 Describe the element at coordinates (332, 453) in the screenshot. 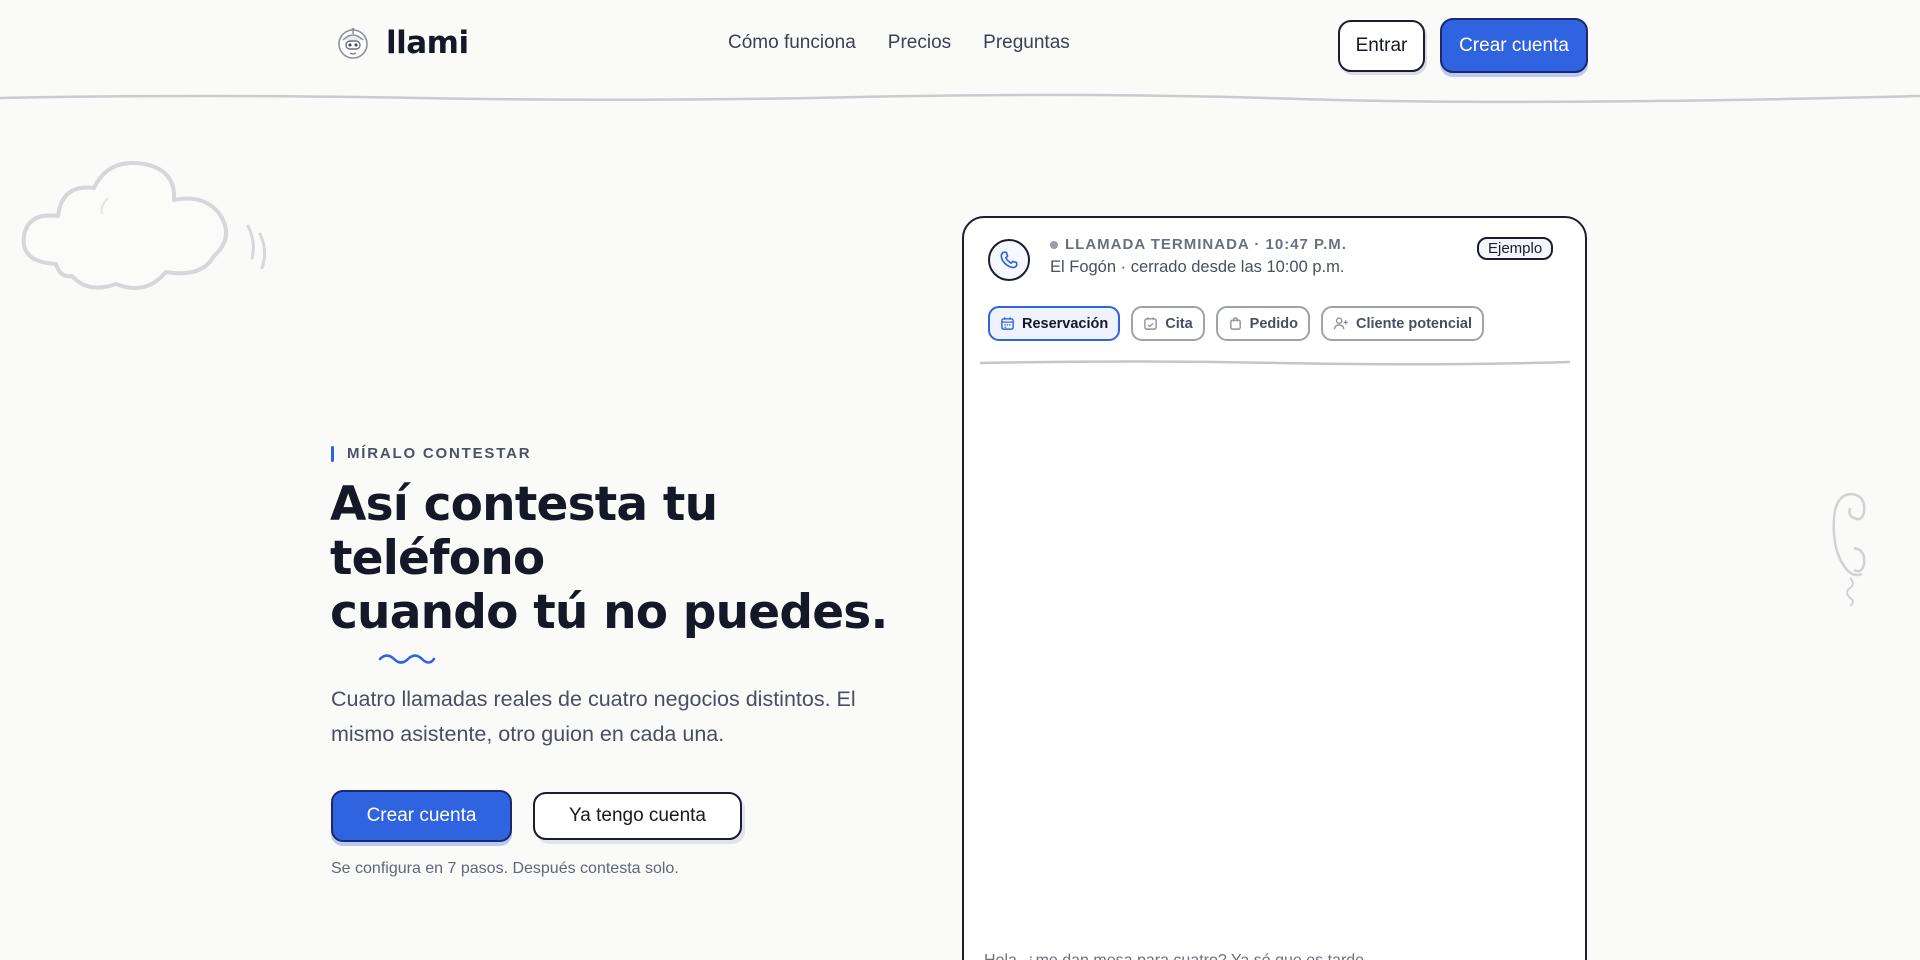

I see `eyebrow-accent-bar` at that location.